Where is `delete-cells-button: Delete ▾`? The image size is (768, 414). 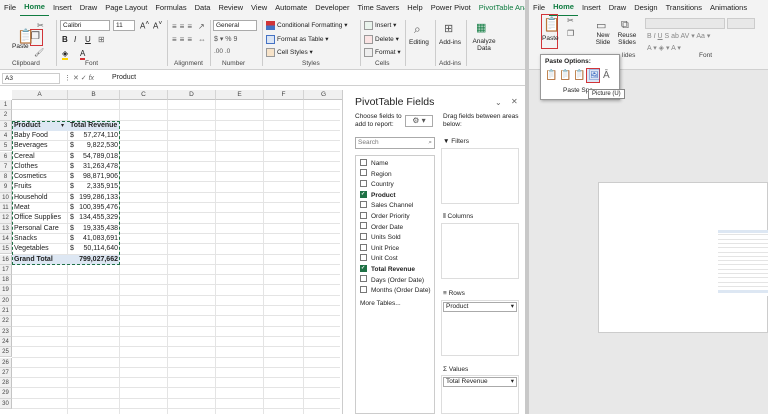
delete-cells-button: Delete ▾ is located at coordinates (381, 39).